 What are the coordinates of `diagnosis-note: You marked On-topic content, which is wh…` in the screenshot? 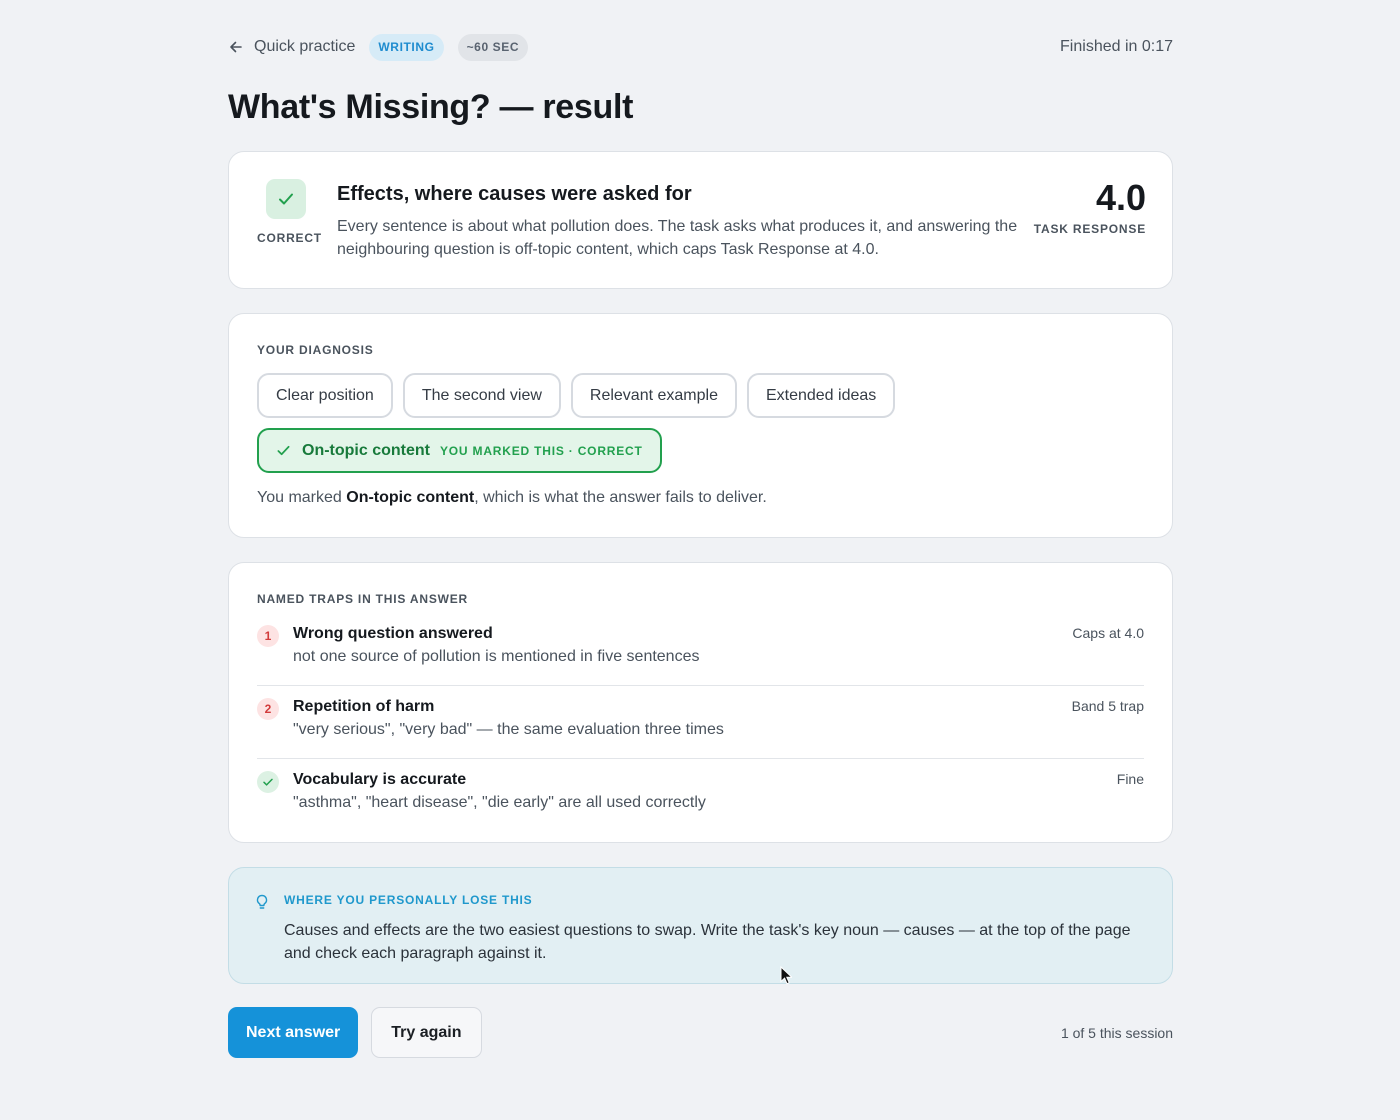 It's located at (700, 498).